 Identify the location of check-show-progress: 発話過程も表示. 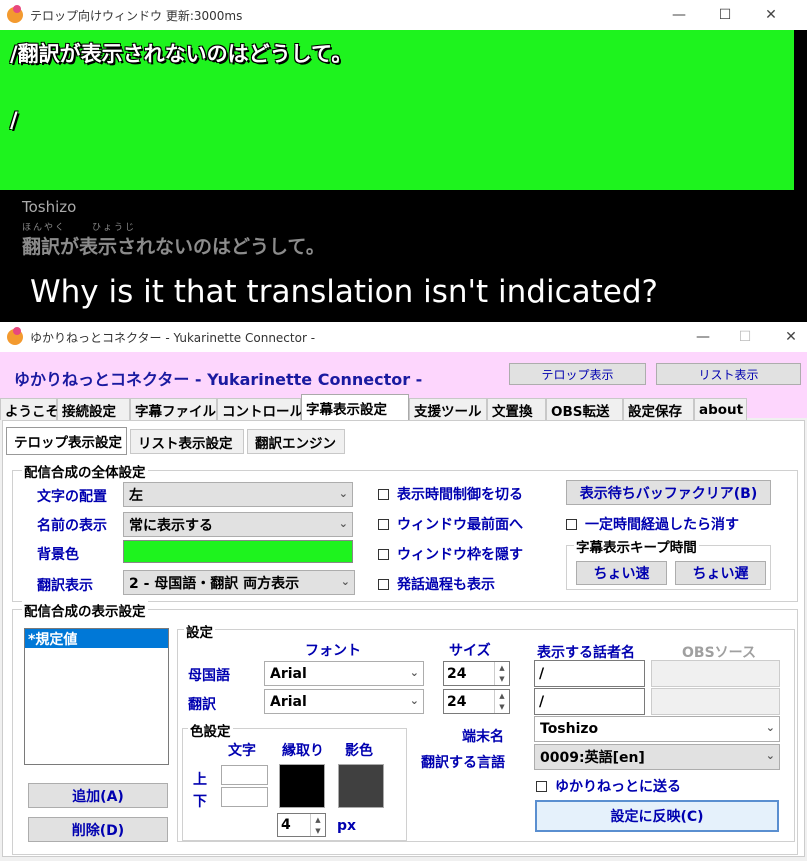
(436, 584).